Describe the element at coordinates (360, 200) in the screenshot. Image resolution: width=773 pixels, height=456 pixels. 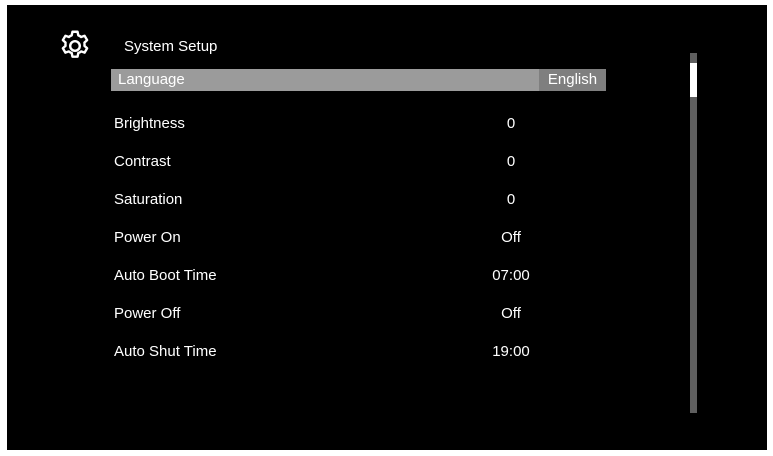
I see `menu-item-saturation: Saturation 0` at that location.